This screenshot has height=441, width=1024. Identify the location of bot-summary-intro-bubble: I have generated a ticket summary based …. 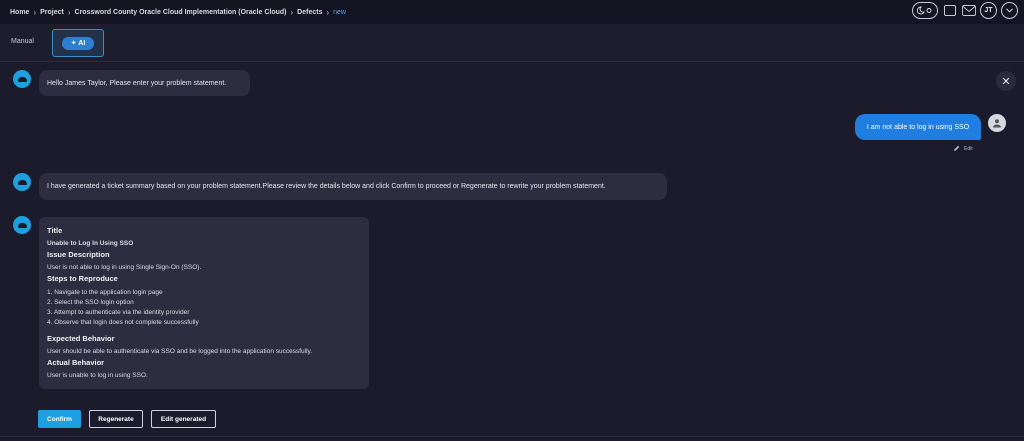
(353, 186).